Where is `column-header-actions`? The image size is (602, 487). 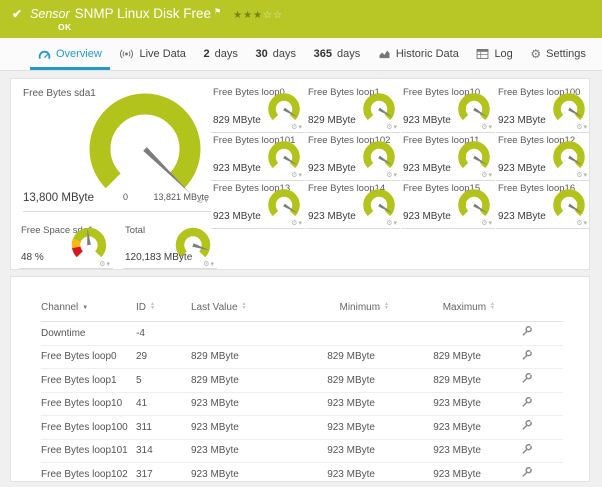
column-header-actions is located at coordinates (529, 310).